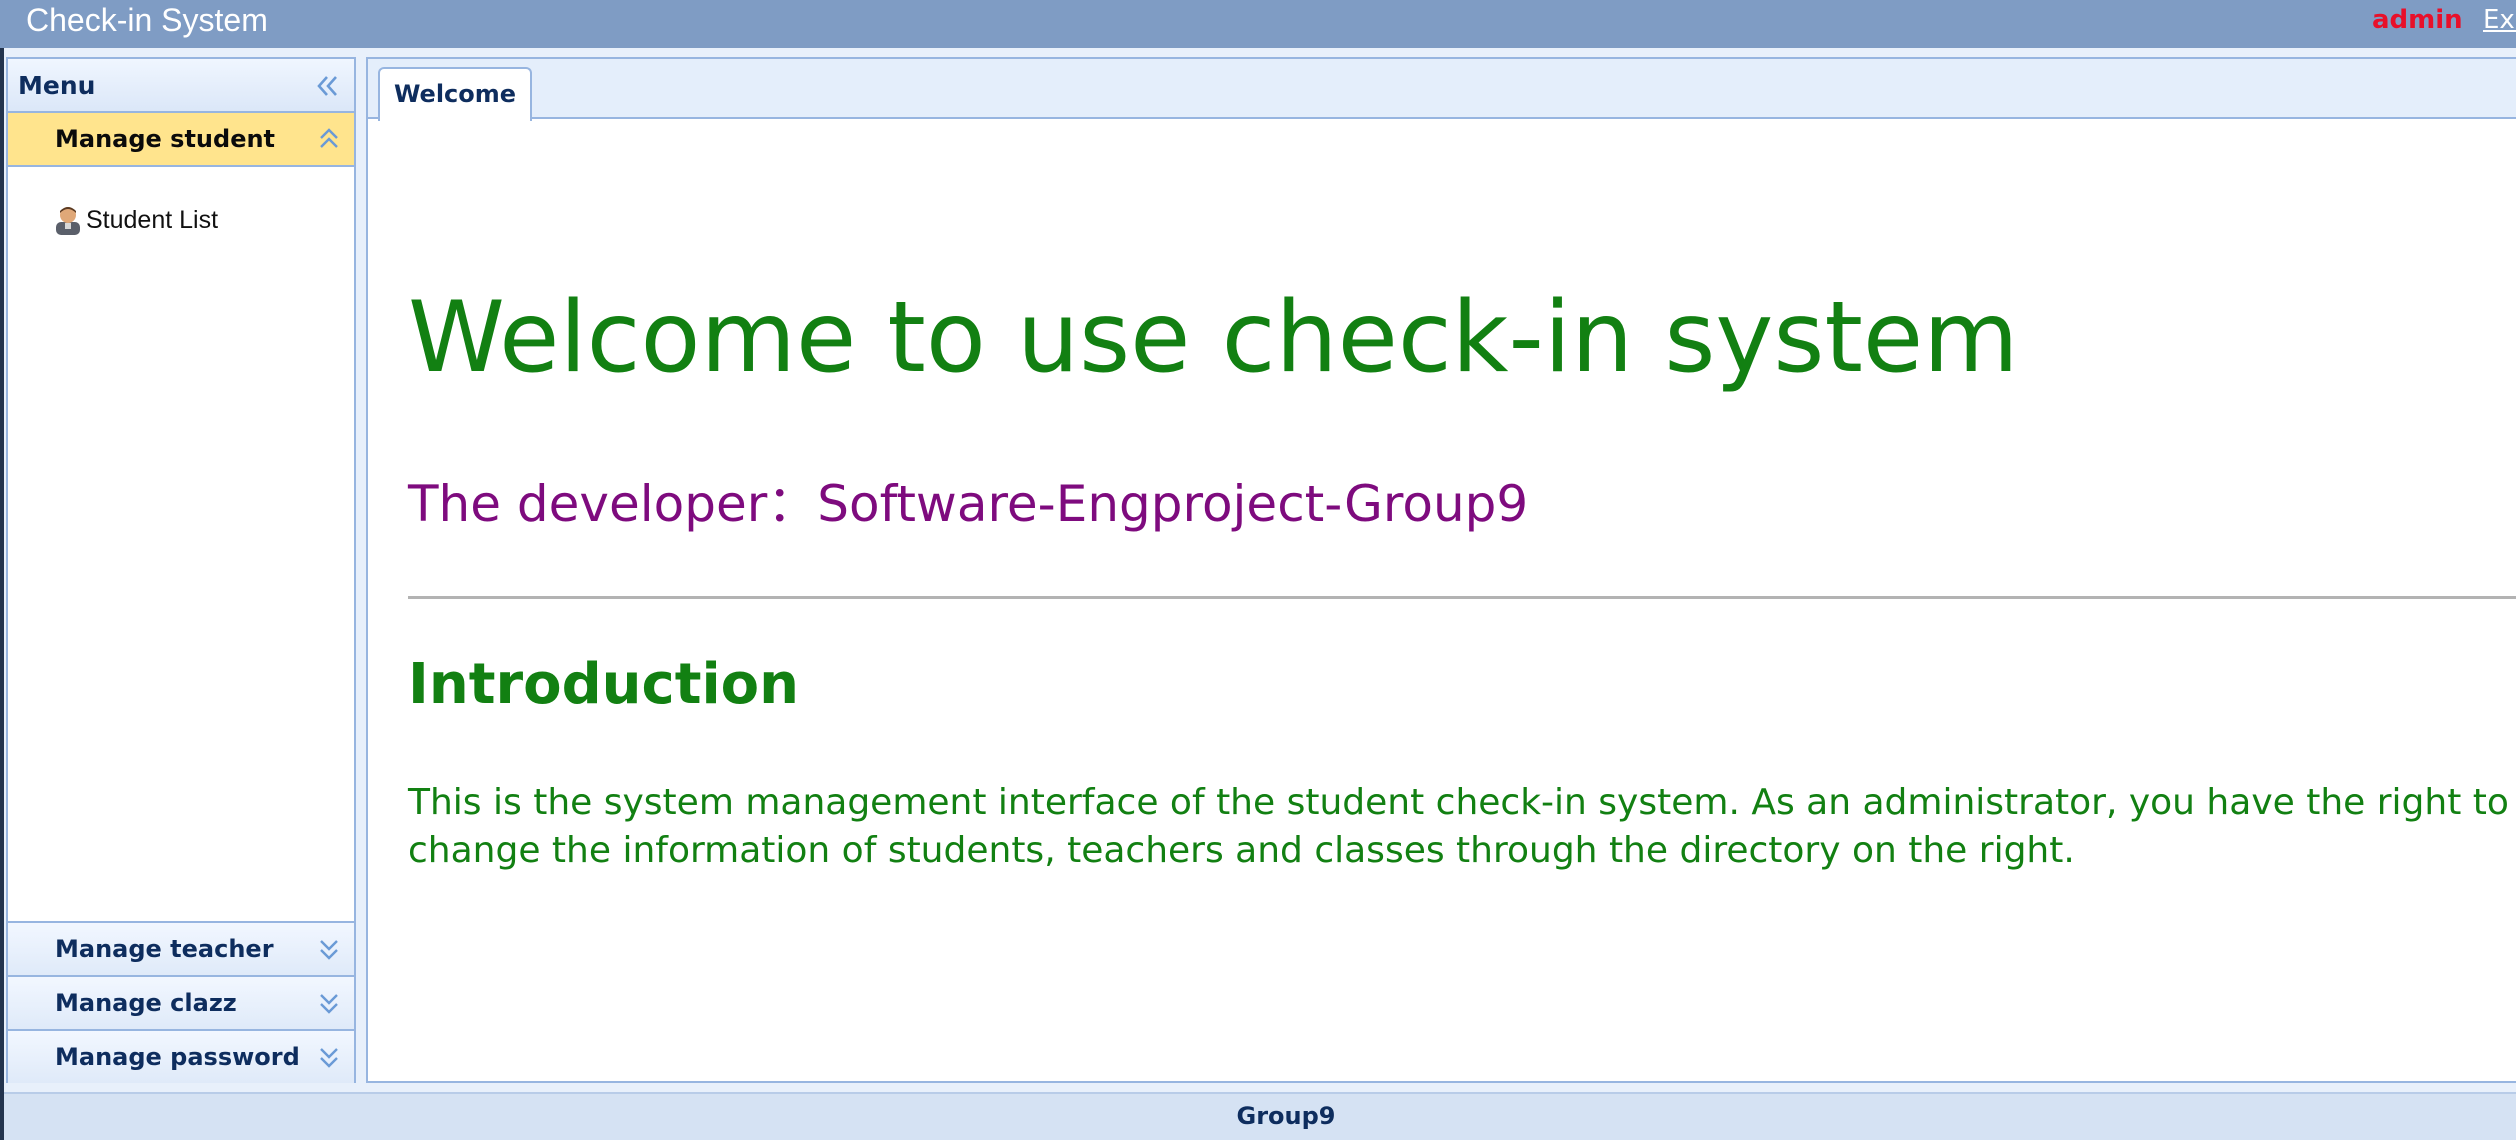 Image resolution: width=2516 pixels, height=1140 pixels. Describe the element at coordinates (968, 504) in the screenshot. I see `developer-credit: The developer：Software-Engproject-Group9` at that location.